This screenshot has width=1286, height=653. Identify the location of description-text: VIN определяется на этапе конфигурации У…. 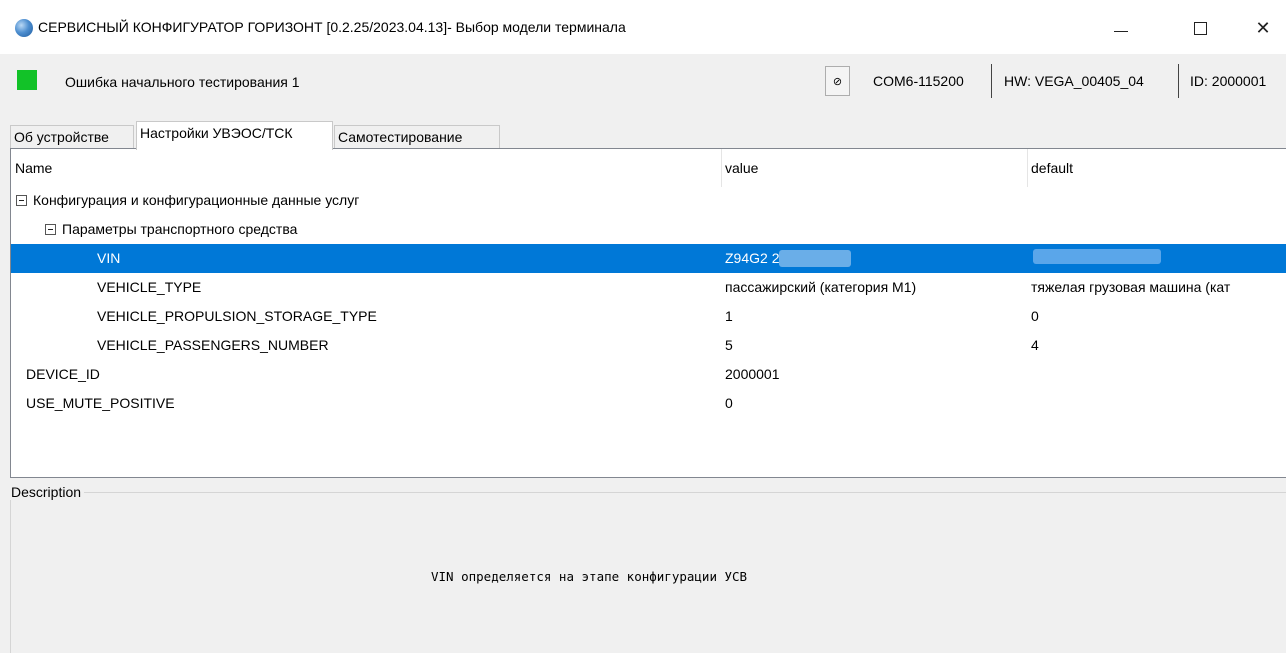
(589, 576).